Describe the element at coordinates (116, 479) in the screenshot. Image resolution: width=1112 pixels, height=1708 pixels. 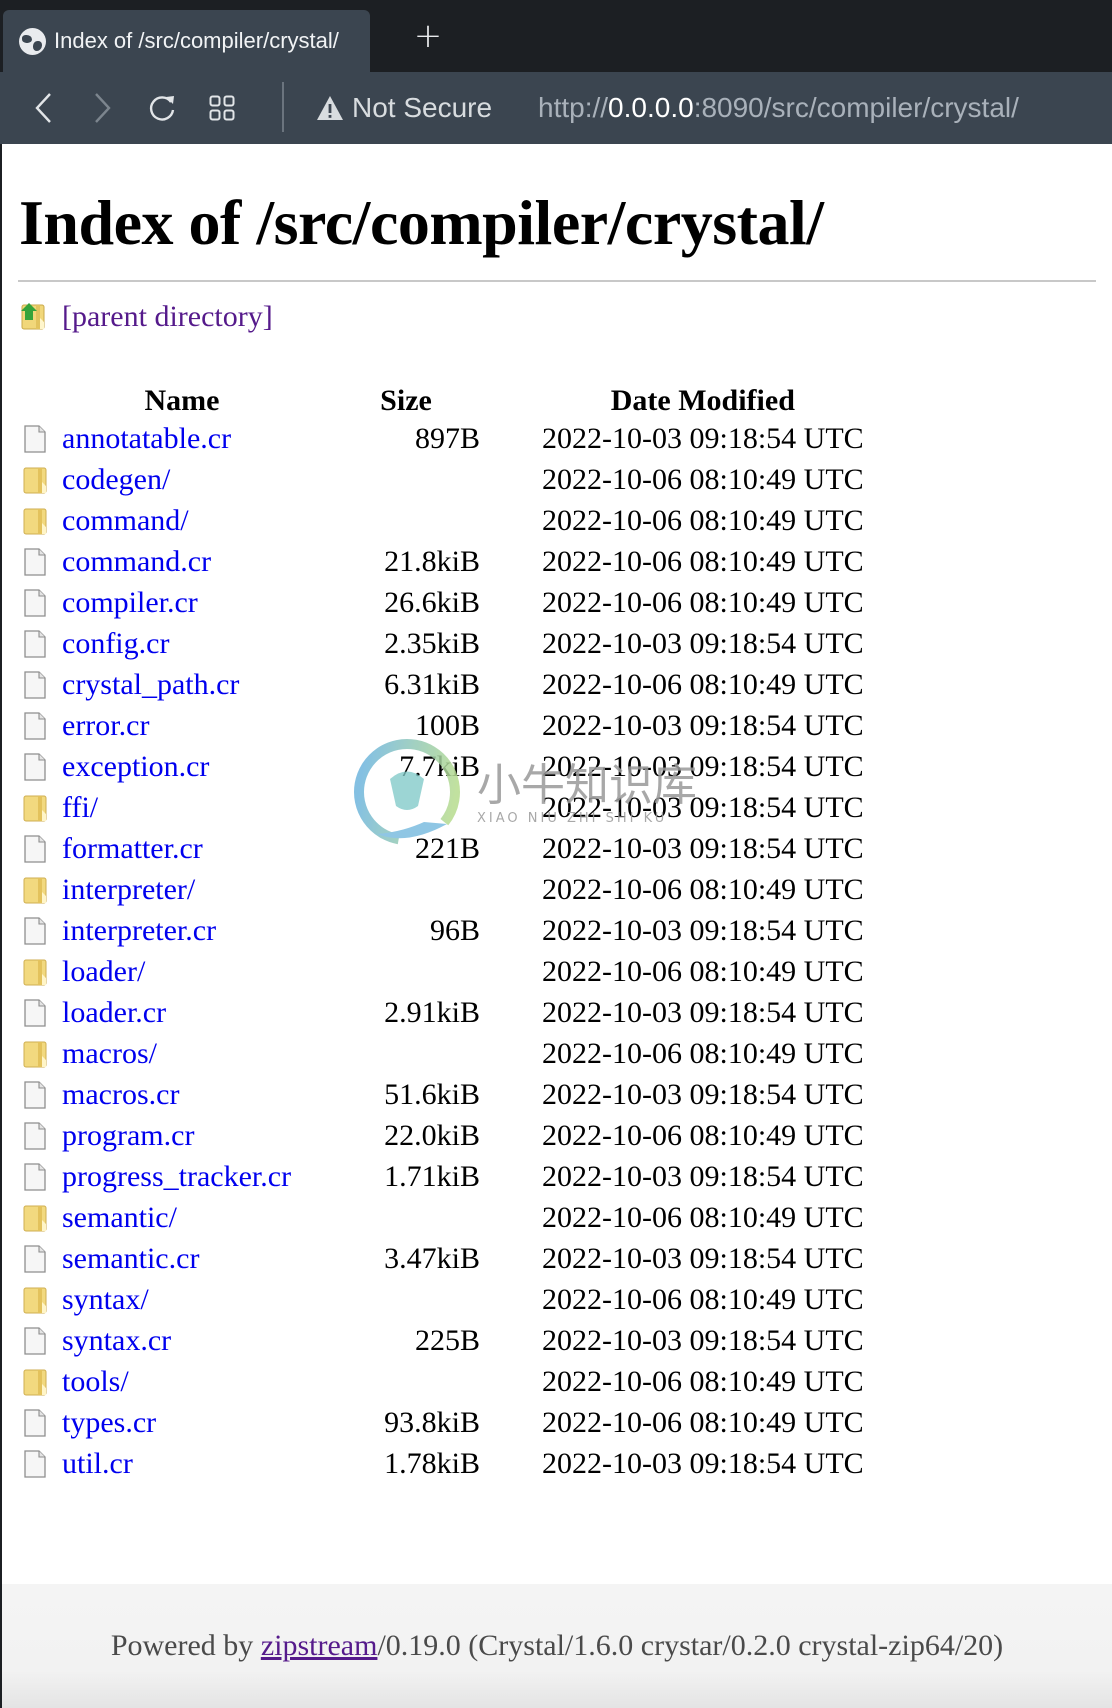
I see `entry-link: codegen/` at that location.